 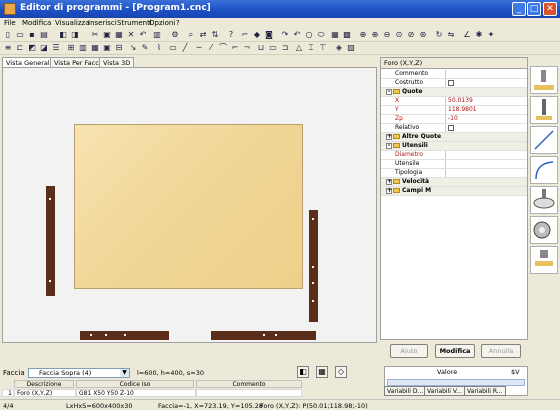 I want to click on tool-hole-icon, so click(x=544, y=200).